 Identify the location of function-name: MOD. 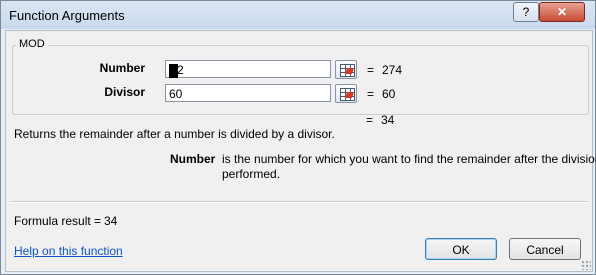
(32, 44).